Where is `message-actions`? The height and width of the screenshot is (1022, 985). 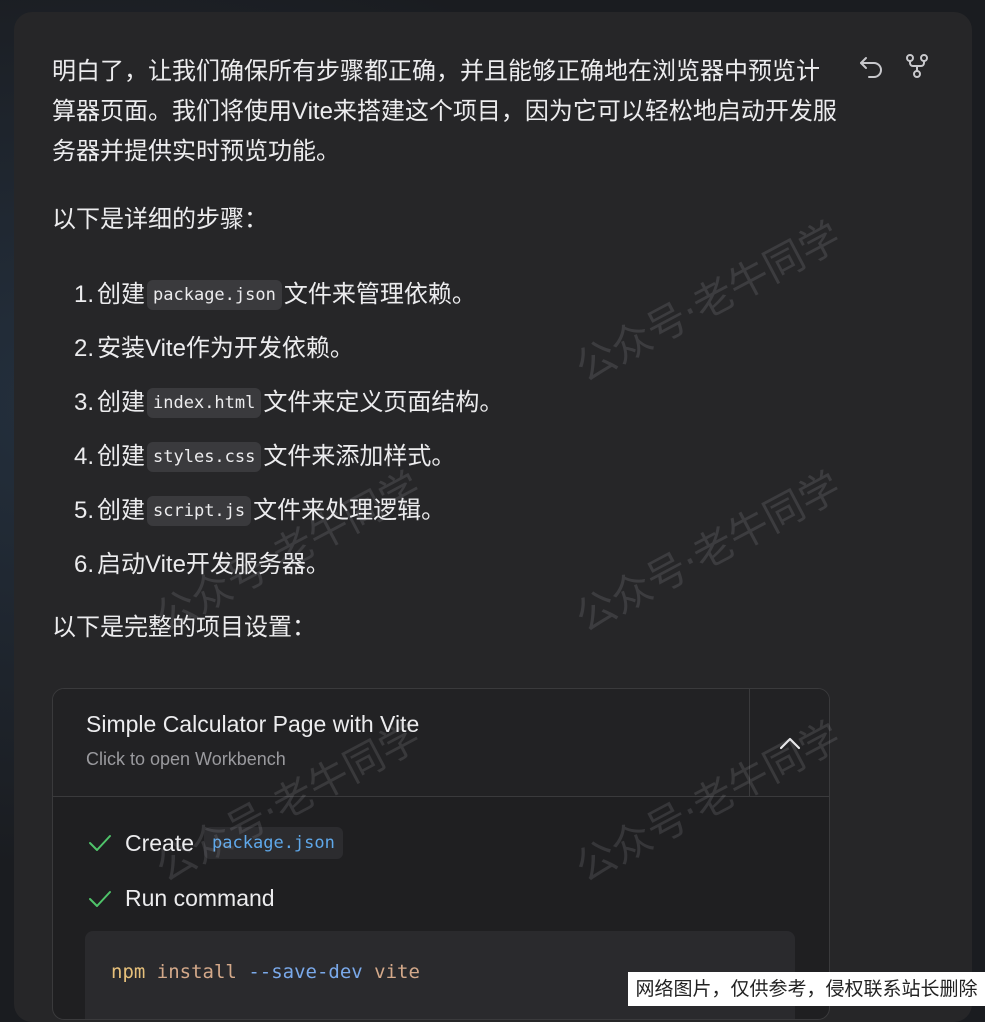
message-actions is located at coordinates (894, 66).